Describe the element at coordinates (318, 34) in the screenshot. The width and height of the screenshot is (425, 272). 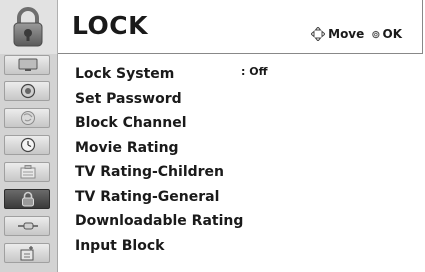
I see `dpad-icon` at that location.